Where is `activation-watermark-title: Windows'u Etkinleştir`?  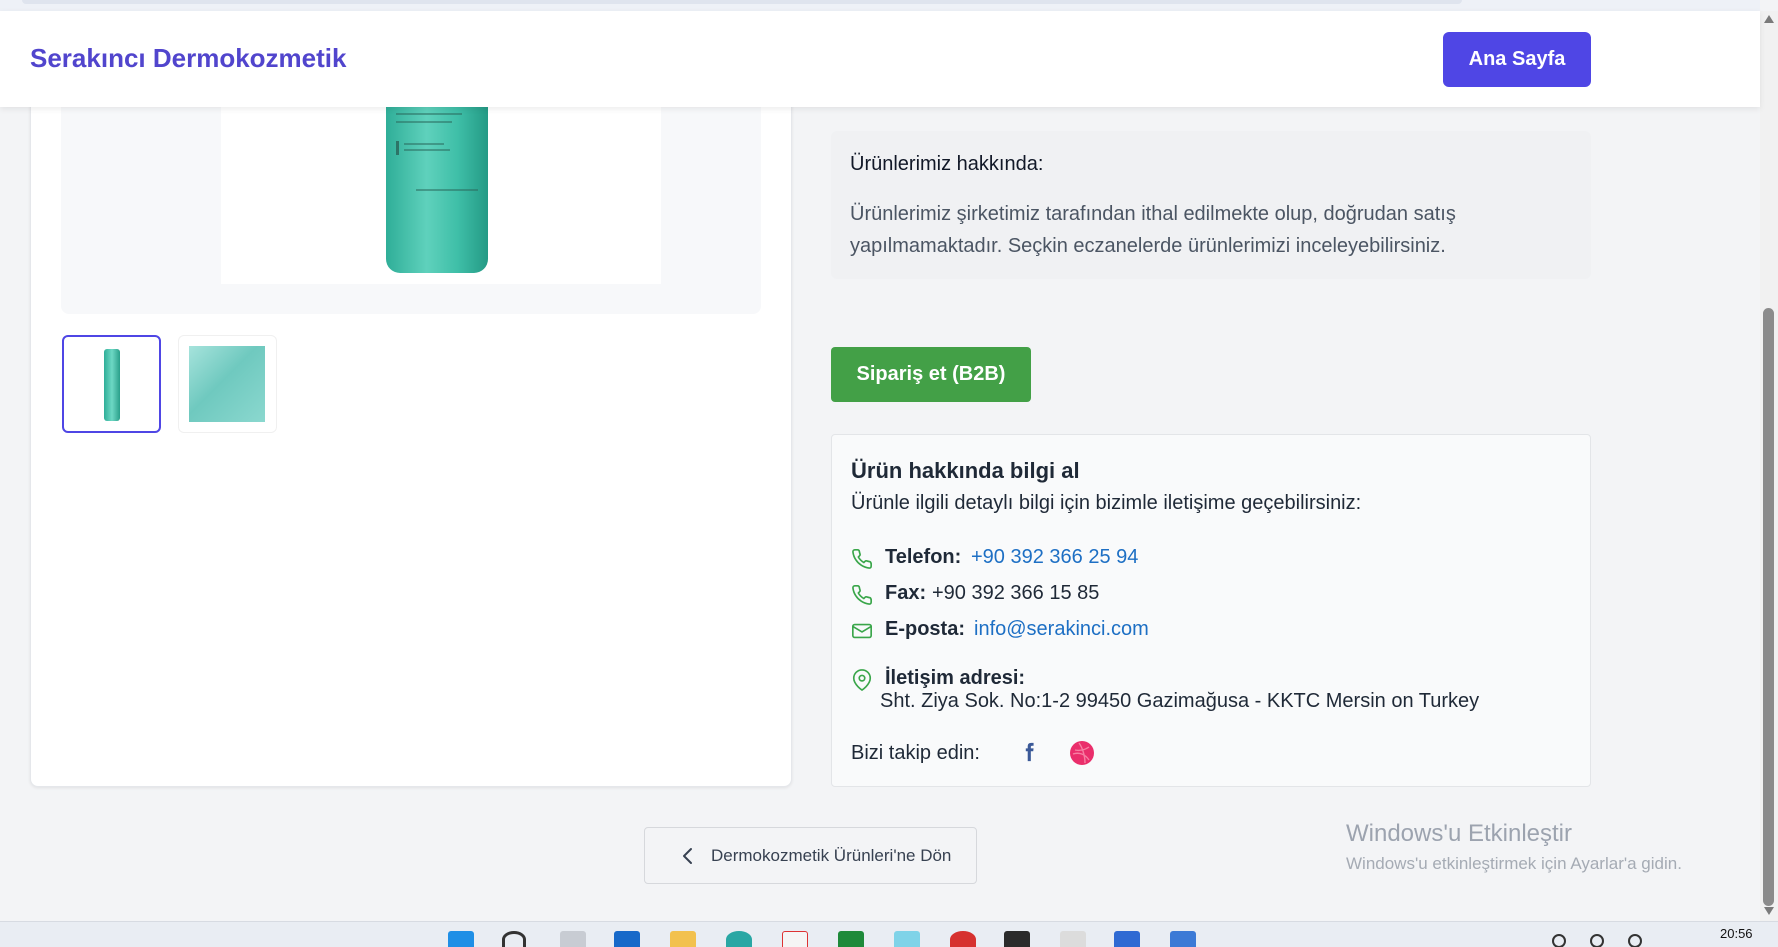 activation-watermark-title: Windows'u Etkinleştir is located at coordinates (1459, 833).